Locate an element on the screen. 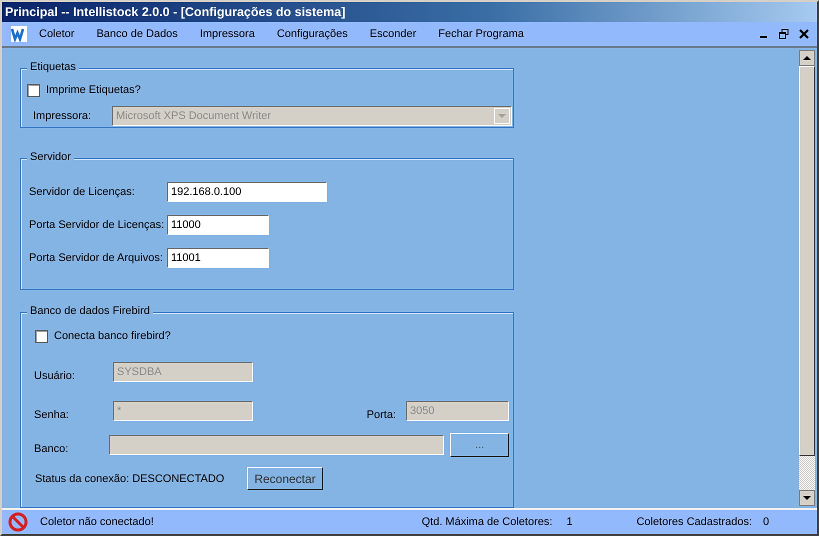 Image resolution: width=819 pixels, height=536 pixels. group-title: Banco de dados Firebird is located at coordinates (90, 311).